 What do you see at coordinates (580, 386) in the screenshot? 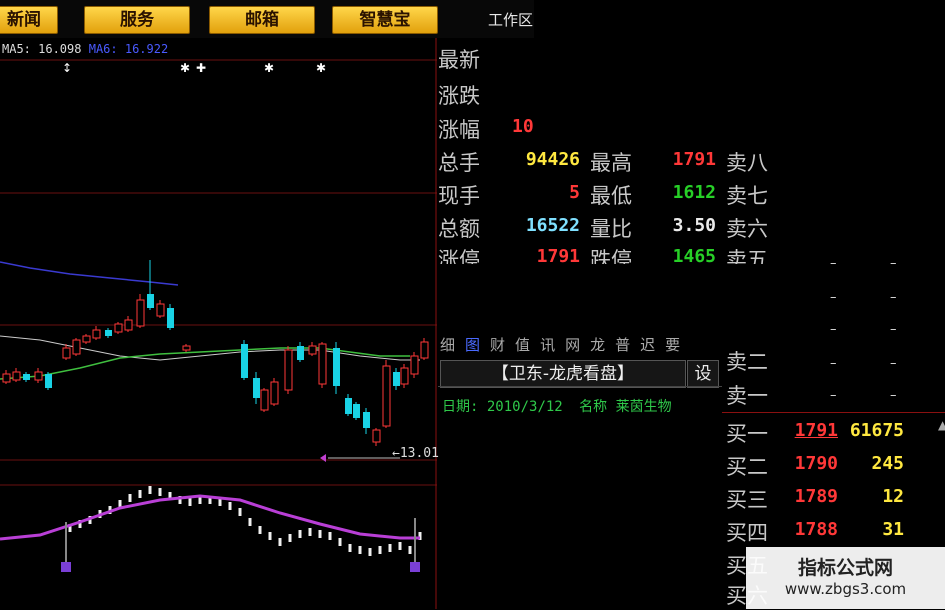
I see `divider` at bounding box center [580, 386].